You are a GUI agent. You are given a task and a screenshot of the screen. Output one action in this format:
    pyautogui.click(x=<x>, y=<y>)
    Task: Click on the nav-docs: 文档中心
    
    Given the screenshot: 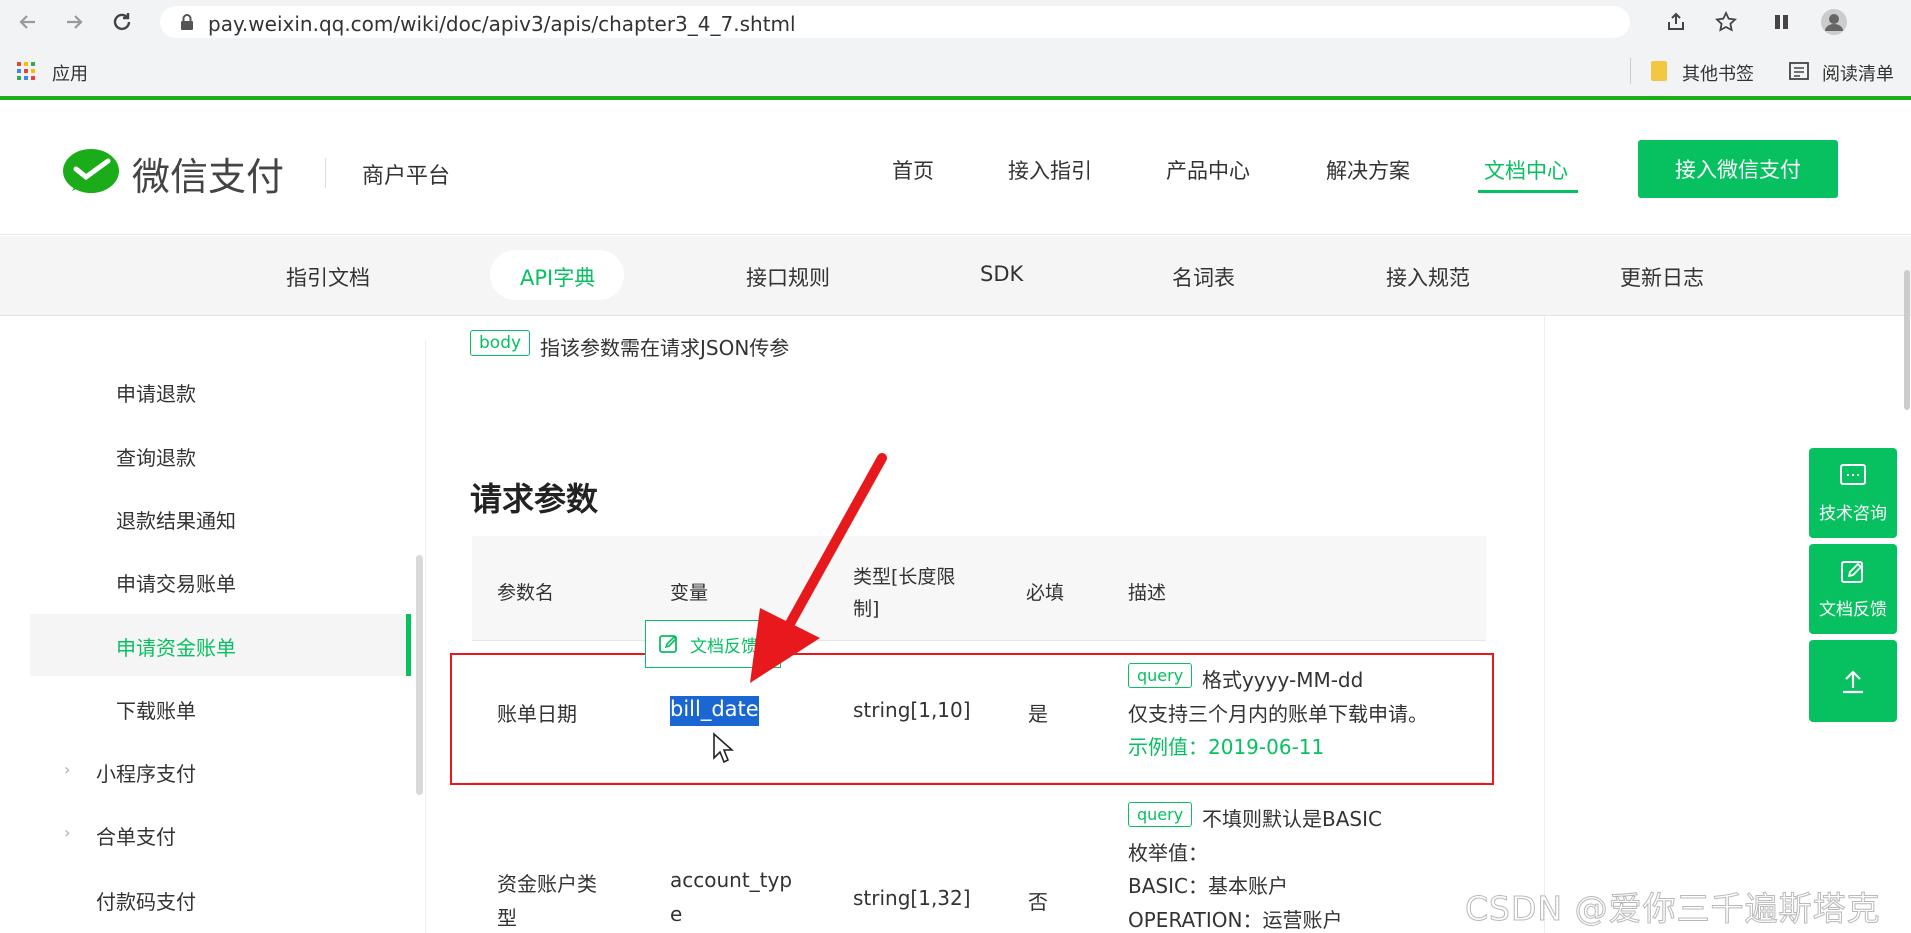 What is the action you would take?
    pyautogui.click(x=1526, y=170)
    